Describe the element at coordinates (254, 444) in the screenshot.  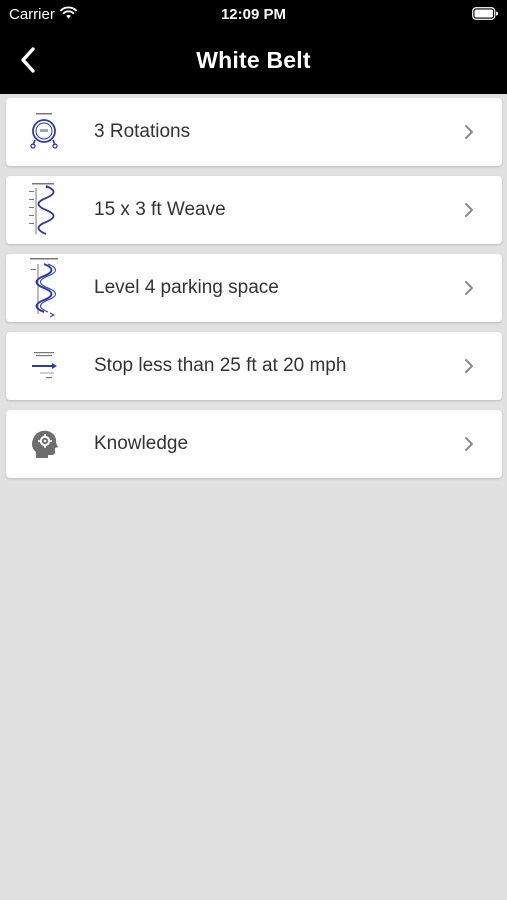
I see `list-item-knowledge: Knowledge` at that location.